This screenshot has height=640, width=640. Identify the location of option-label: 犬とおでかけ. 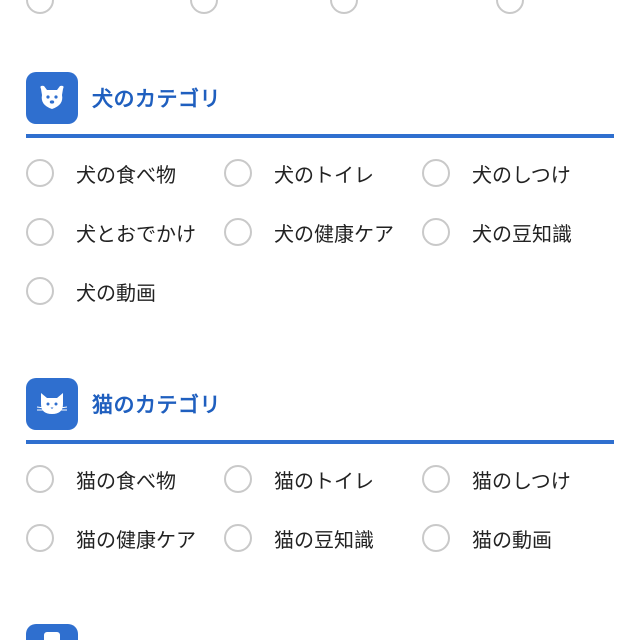
(136, 233).